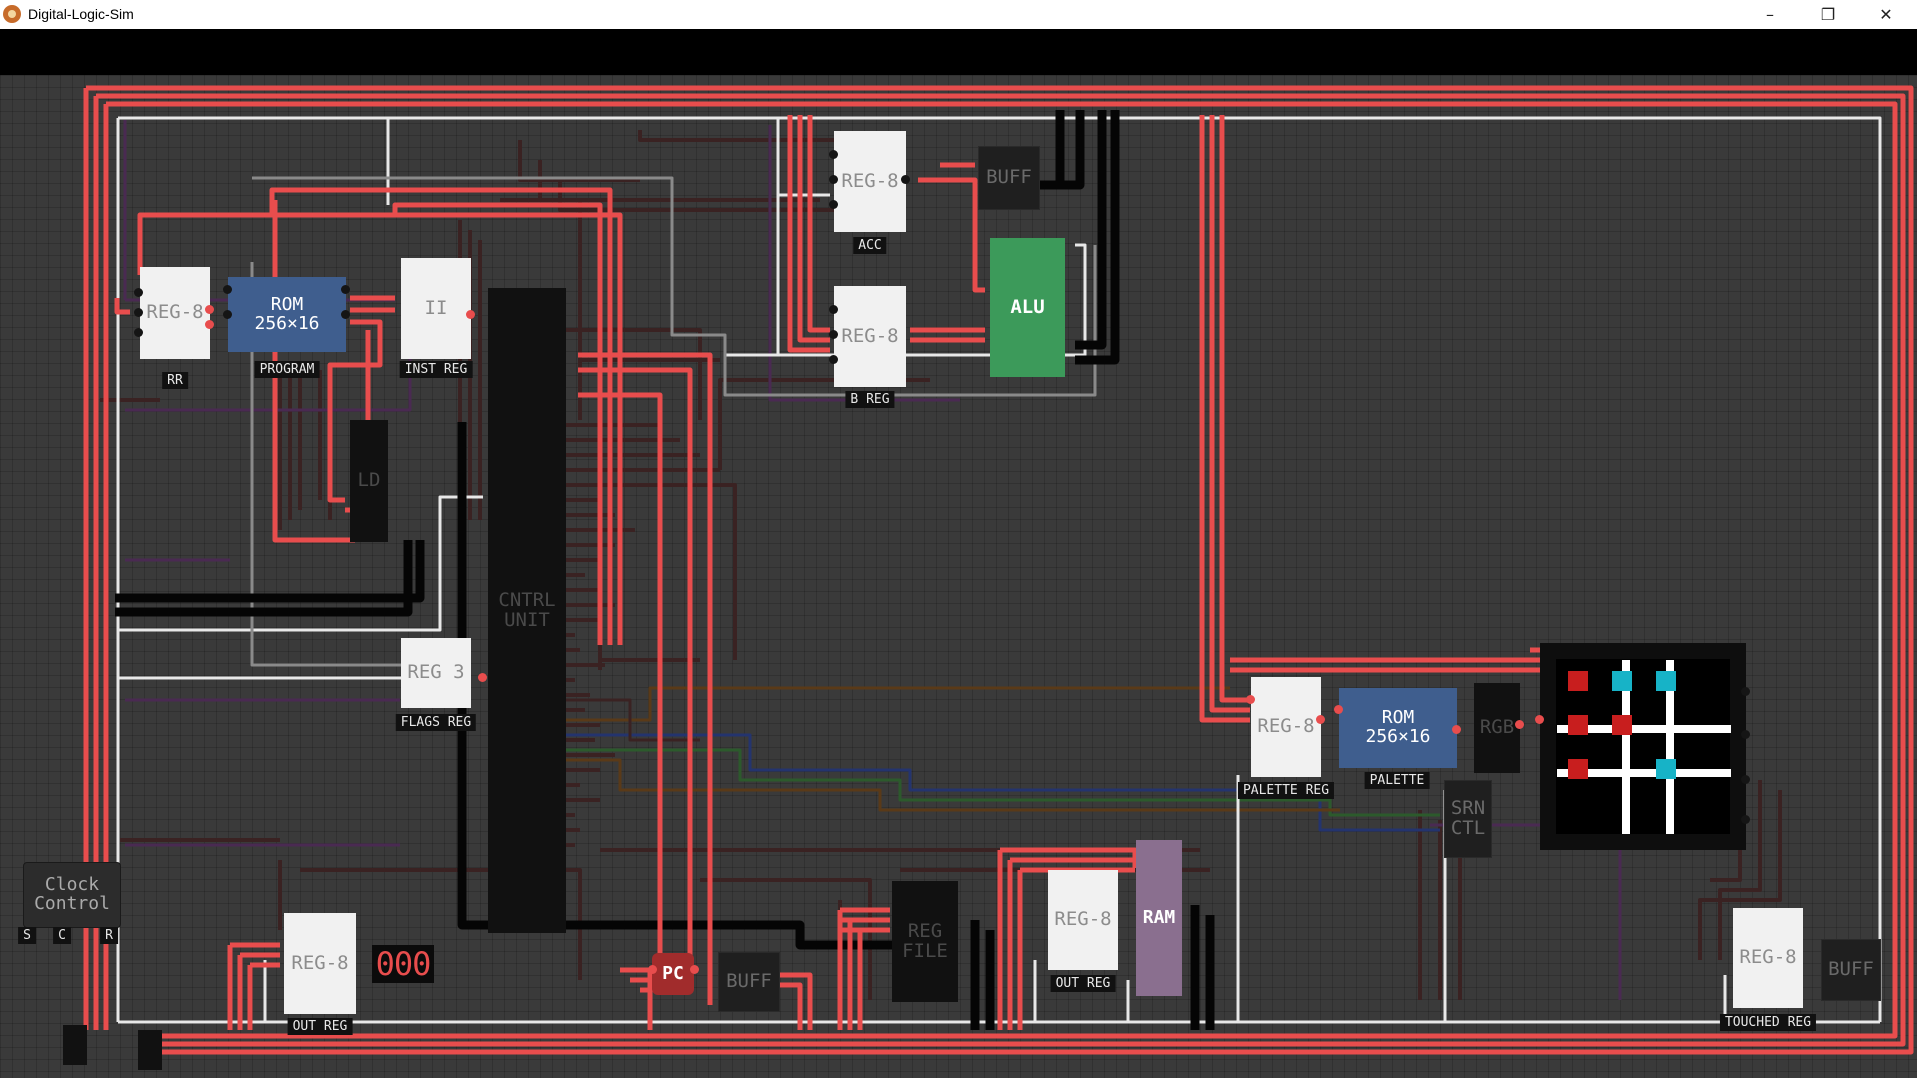 This screenshot has width=1917, height=1078. Describe the element at coordinates (958, 15) in the screenshot. I see `window-titlebar: Digital-Logic-Sim – ❐ ✕` at that location.